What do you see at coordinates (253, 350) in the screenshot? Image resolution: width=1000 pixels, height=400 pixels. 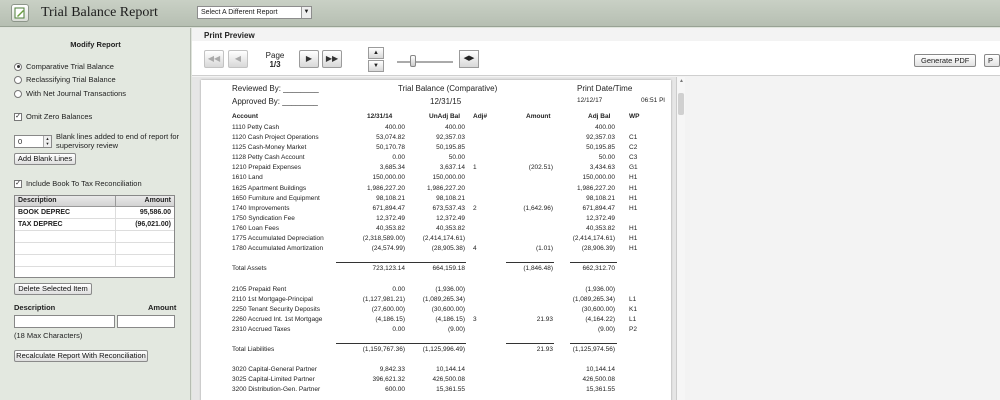 I see `row-account: Total Liabilities` at bounding box center [253, 350].